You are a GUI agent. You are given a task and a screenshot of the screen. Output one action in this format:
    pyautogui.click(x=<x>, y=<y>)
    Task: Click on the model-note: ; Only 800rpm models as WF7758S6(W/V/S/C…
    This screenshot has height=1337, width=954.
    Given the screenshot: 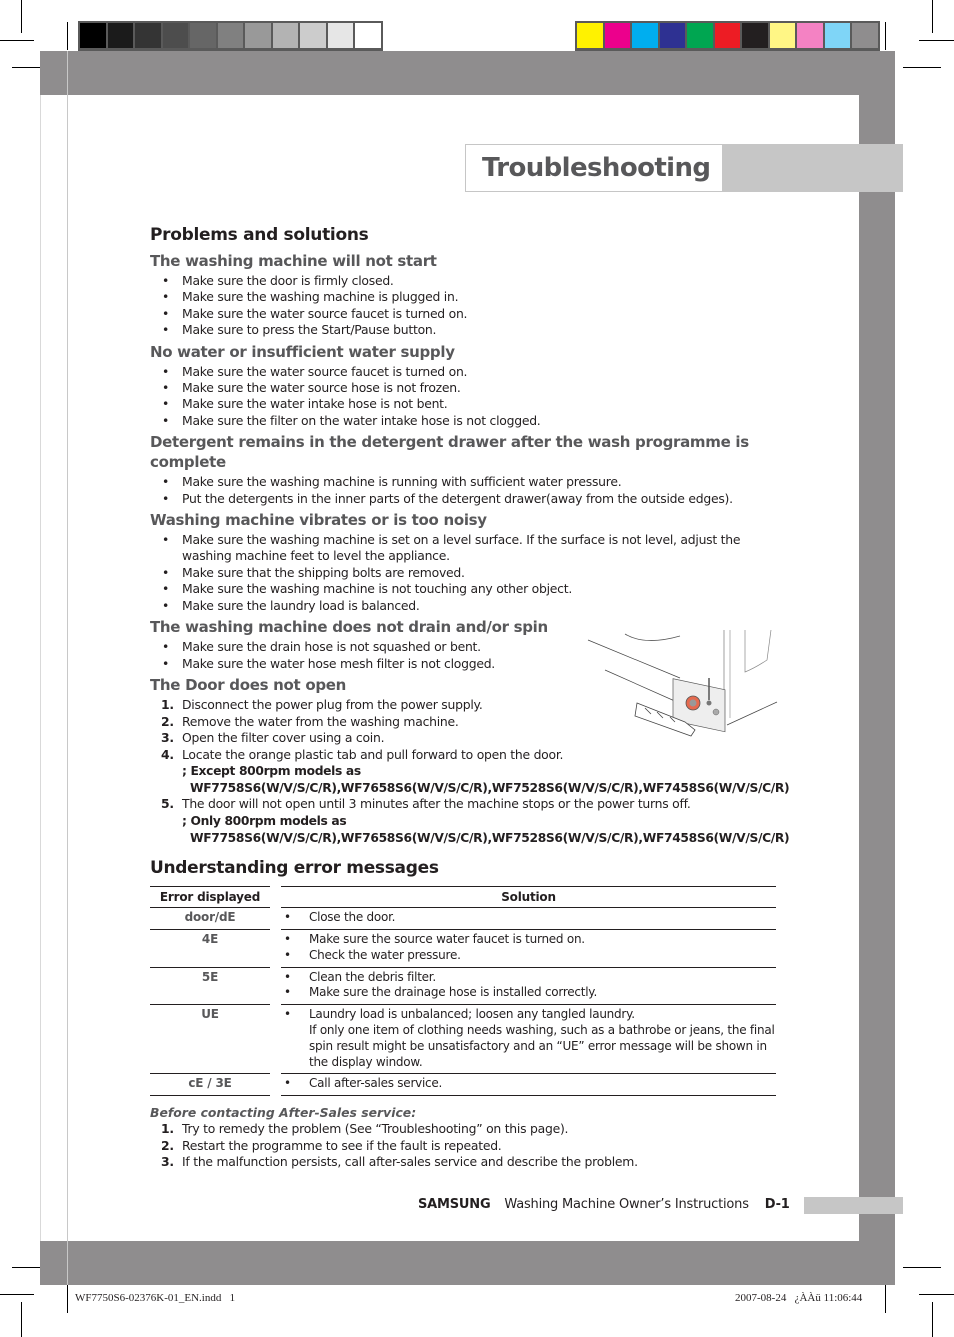 What is the action you would take?
    pyautogui.click(x=486, y=829)
    